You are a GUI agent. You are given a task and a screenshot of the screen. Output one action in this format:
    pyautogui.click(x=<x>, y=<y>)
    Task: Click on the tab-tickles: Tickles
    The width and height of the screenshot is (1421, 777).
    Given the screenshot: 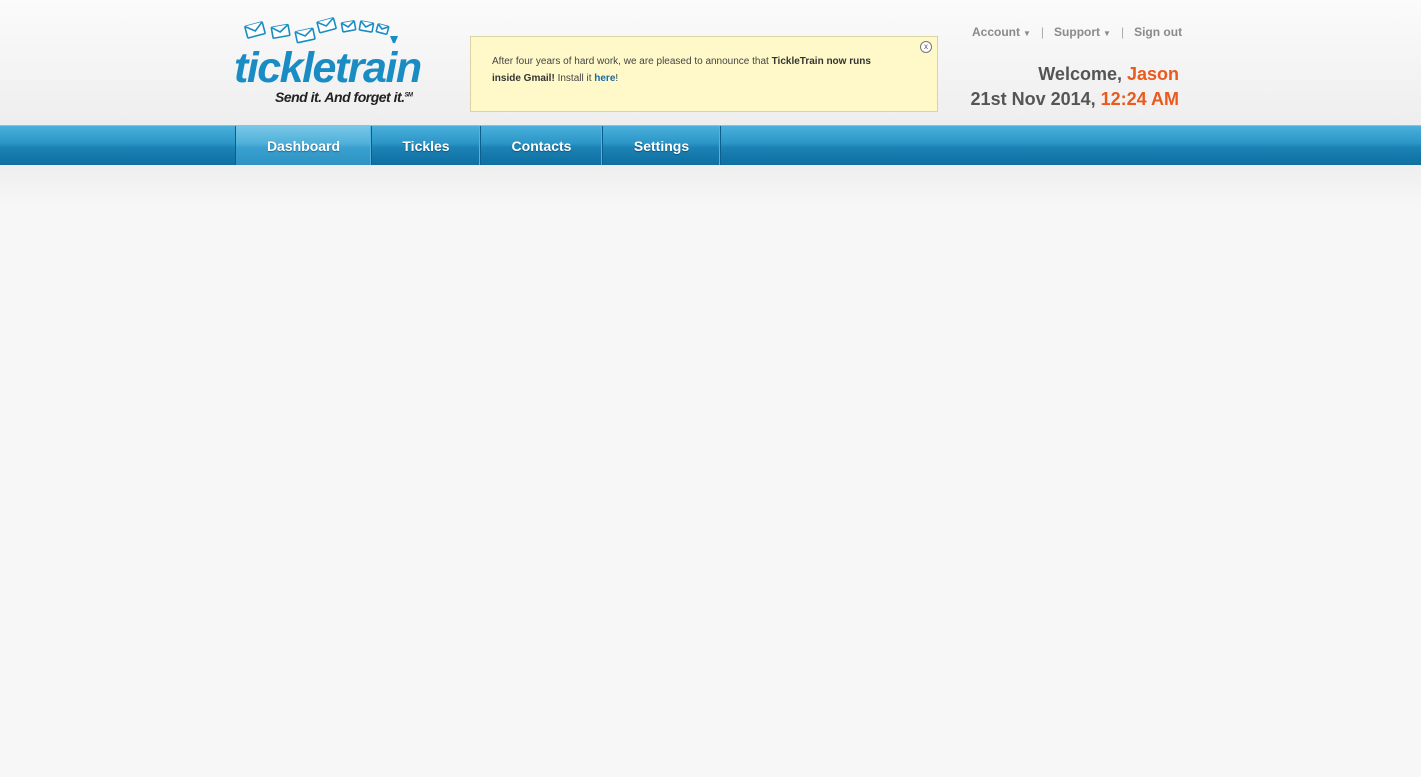 What is the action you would take?
    pyautogui.click(x=426, y=145)
    